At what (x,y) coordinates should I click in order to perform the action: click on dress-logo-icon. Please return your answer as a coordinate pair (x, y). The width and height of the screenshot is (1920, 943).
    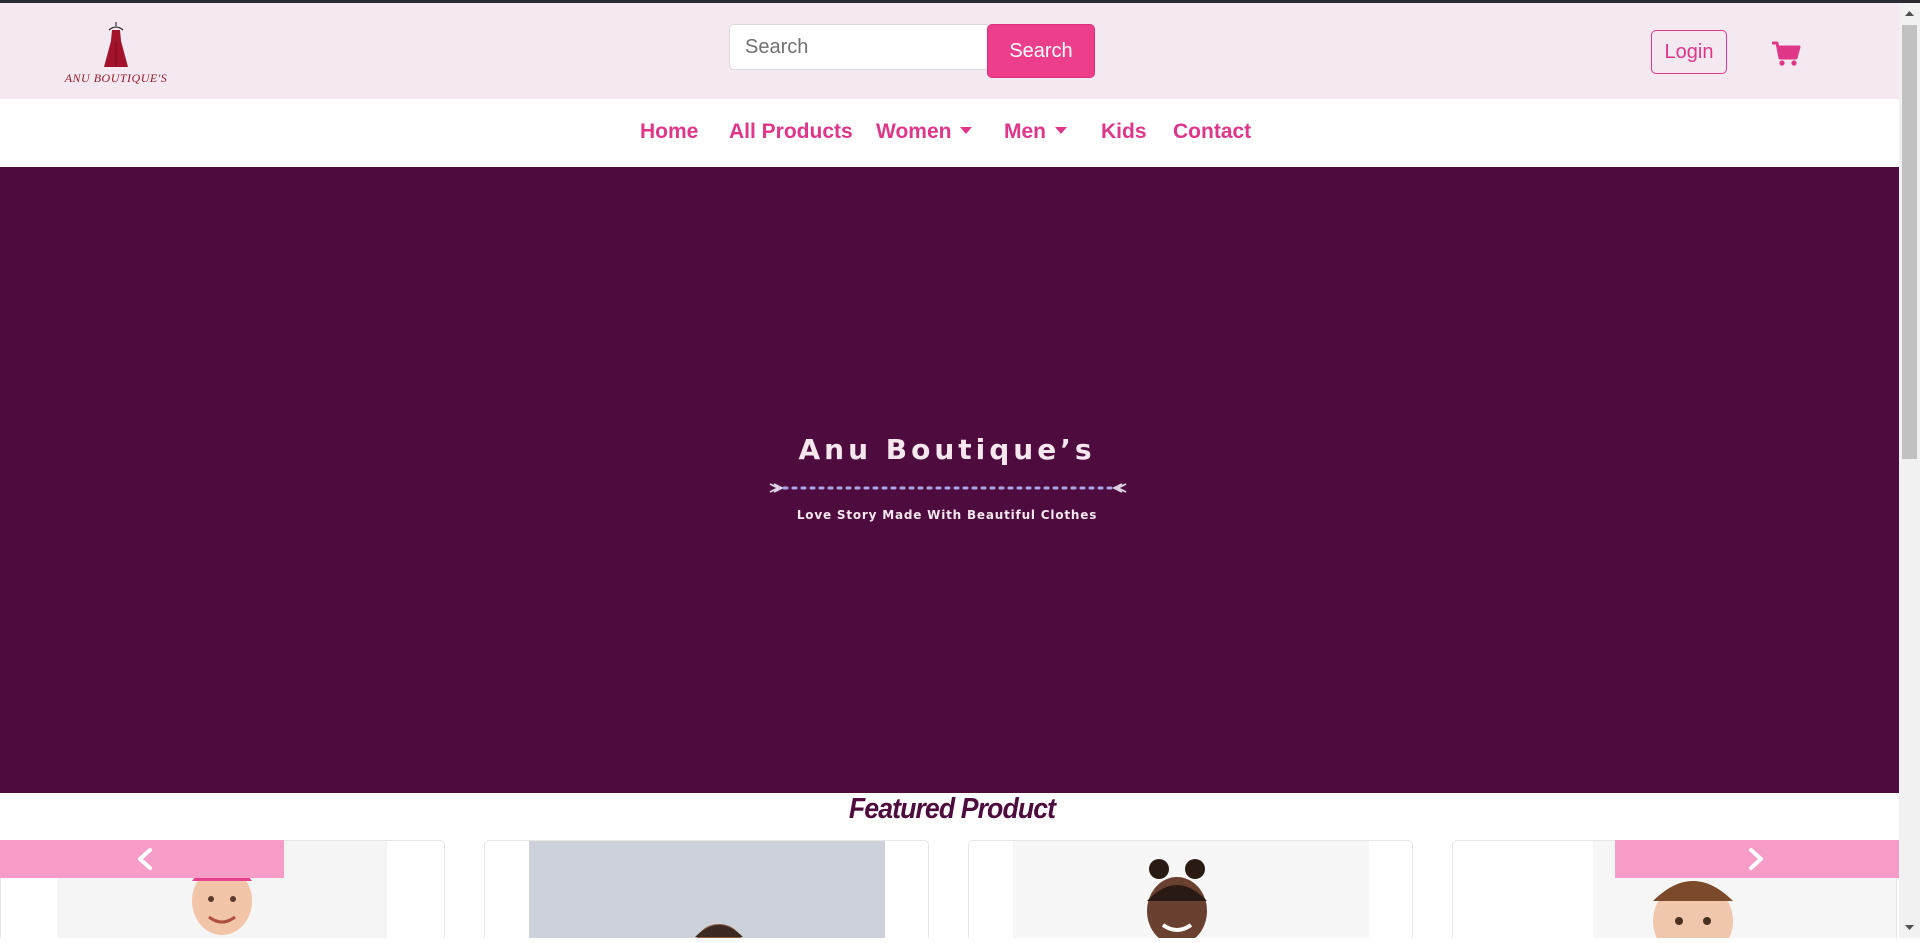
    Looking at the image, I should click on (116, 44).